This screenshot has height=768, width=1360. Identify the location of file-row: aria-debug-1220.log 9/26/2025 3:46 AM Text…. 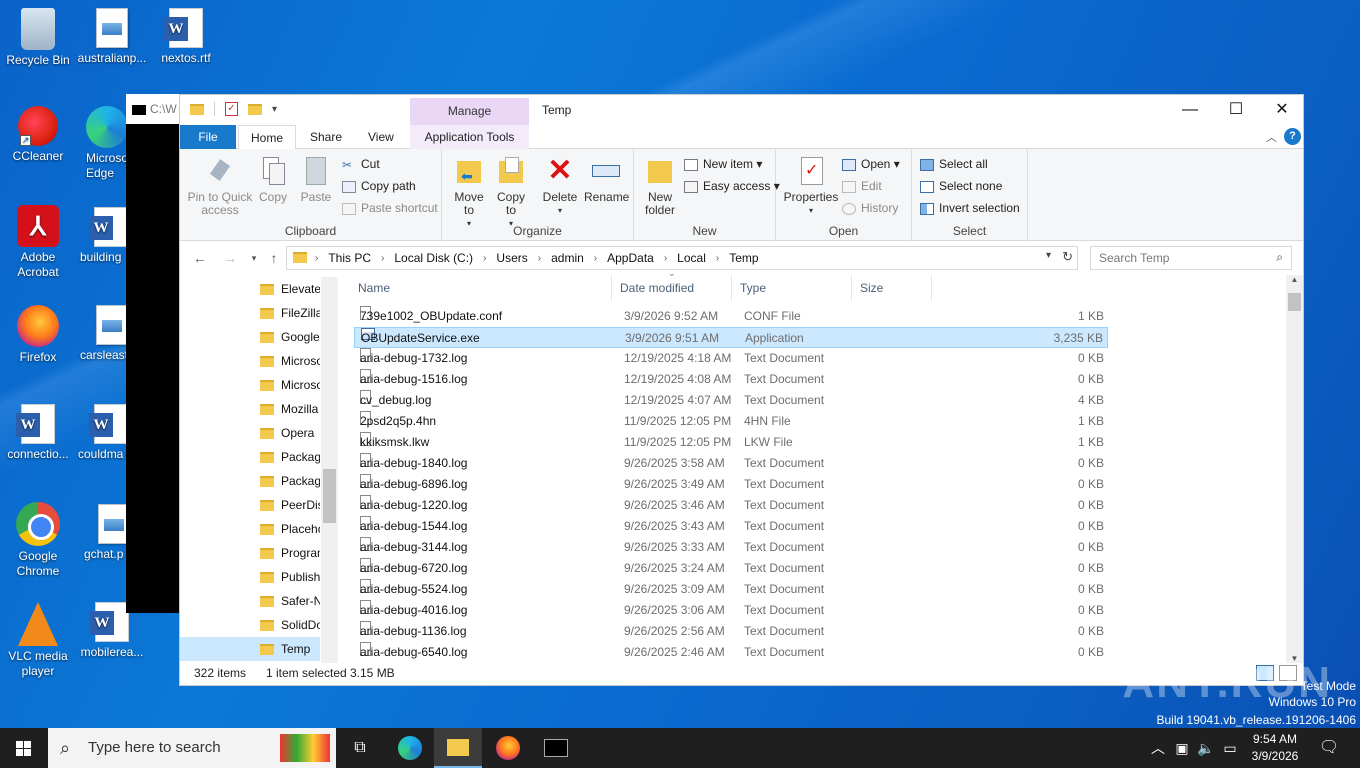
(731, 505).